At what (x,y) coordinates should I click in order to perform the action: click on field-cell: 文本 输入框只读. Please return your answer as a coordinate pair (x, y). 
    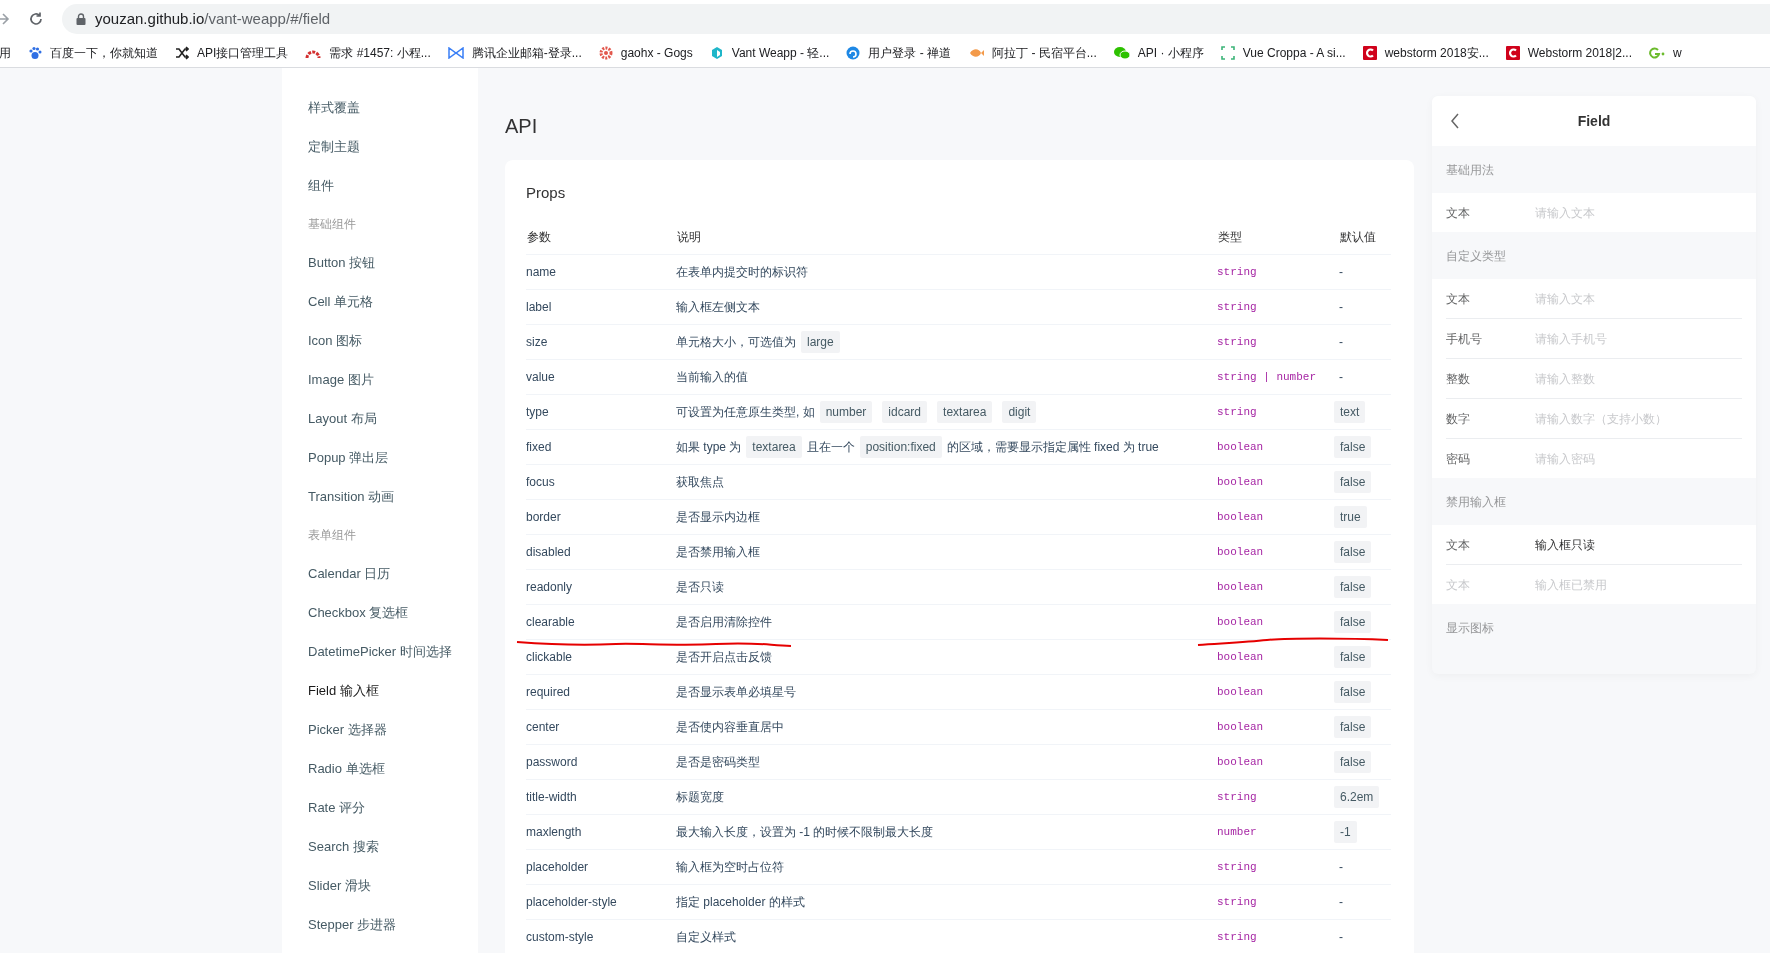
    Looking at the image, I should click on (1594, 544).